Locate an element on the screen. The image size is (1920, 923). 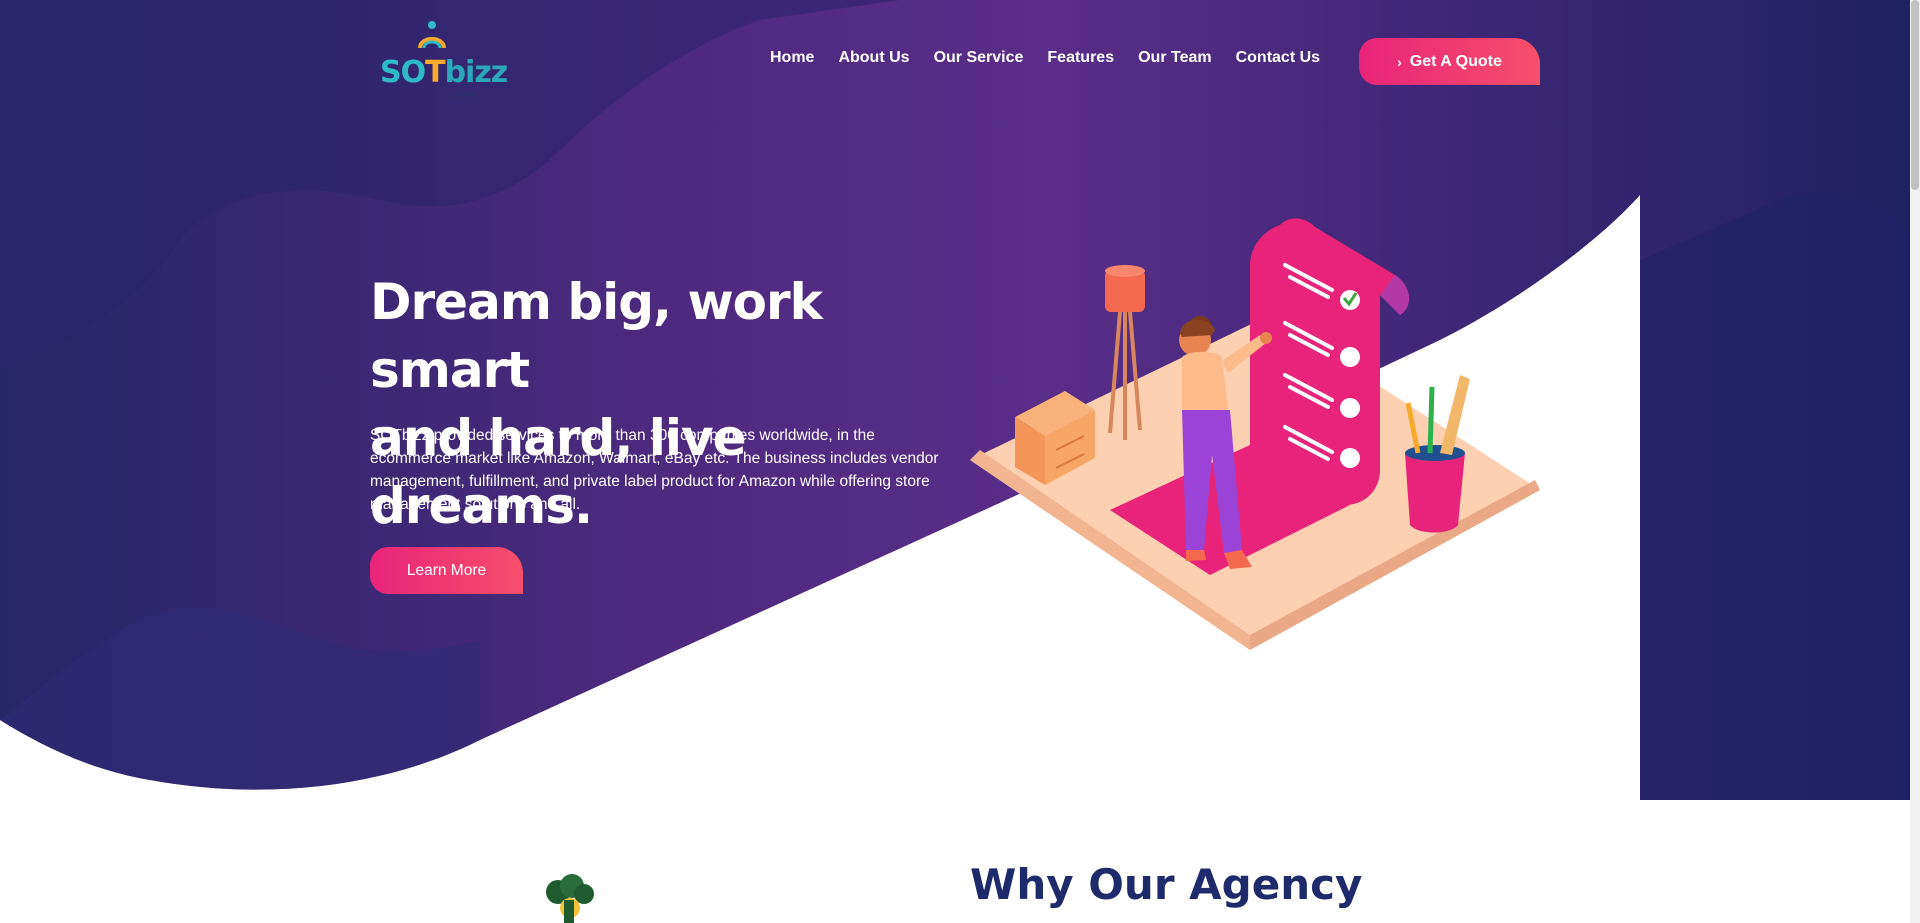
logo-wordmark: SOTbizz is located at coordinates (444, 72).